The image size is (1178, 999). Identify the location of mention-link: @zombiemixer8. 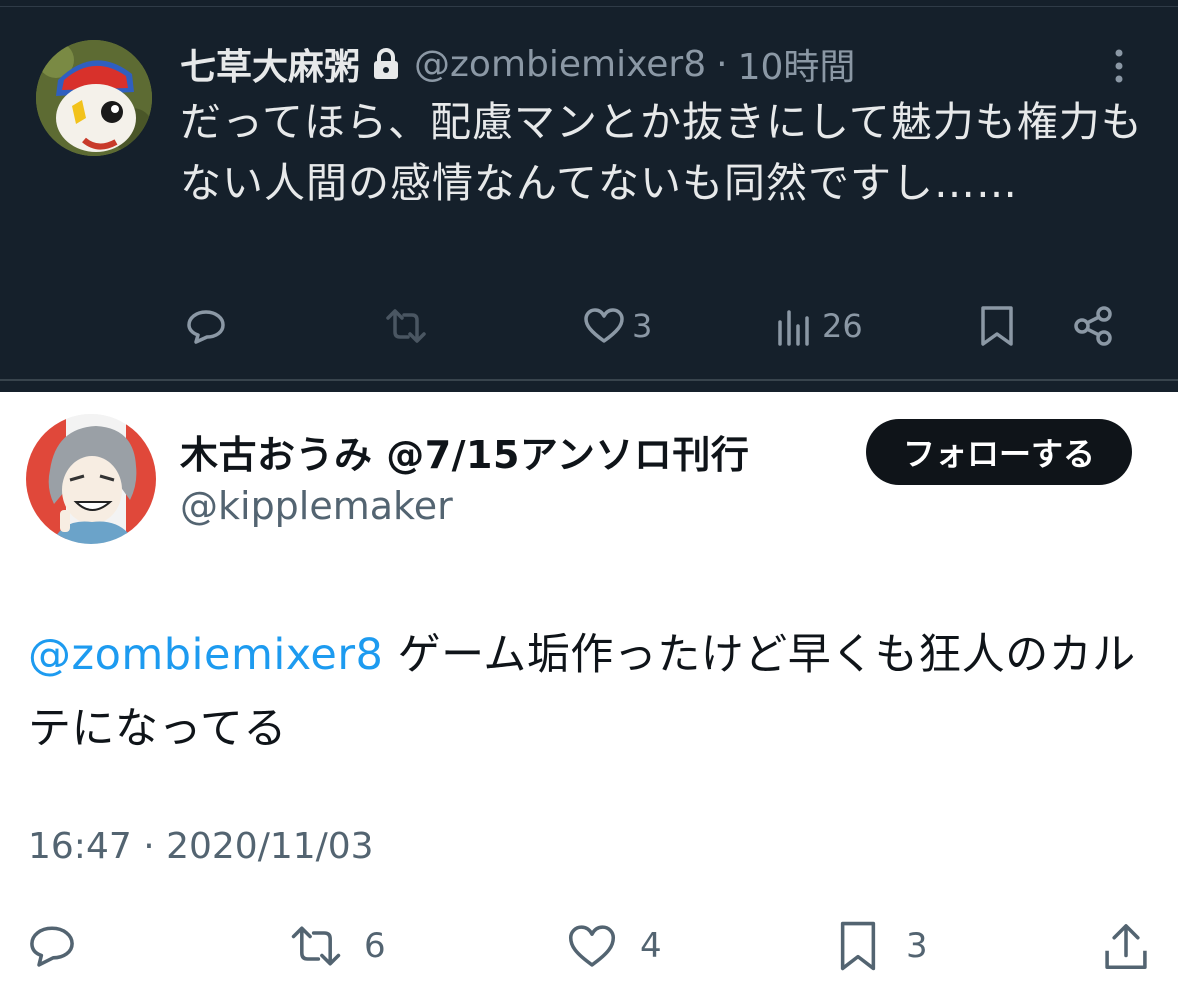
(205, 655).